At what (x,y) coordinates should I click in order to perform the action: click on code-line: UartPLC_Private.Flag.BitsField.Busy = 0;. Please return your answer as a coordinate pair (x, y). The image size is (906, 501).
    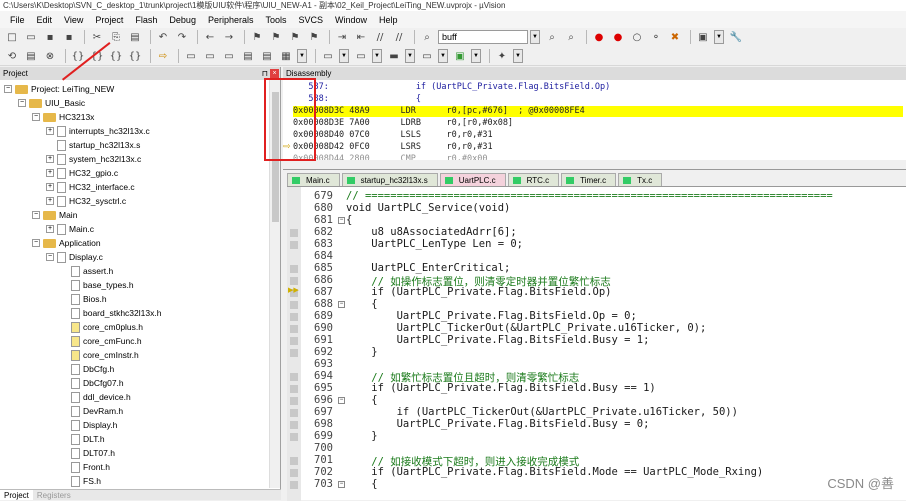
    Looking at the image, I should click on (497, 424).